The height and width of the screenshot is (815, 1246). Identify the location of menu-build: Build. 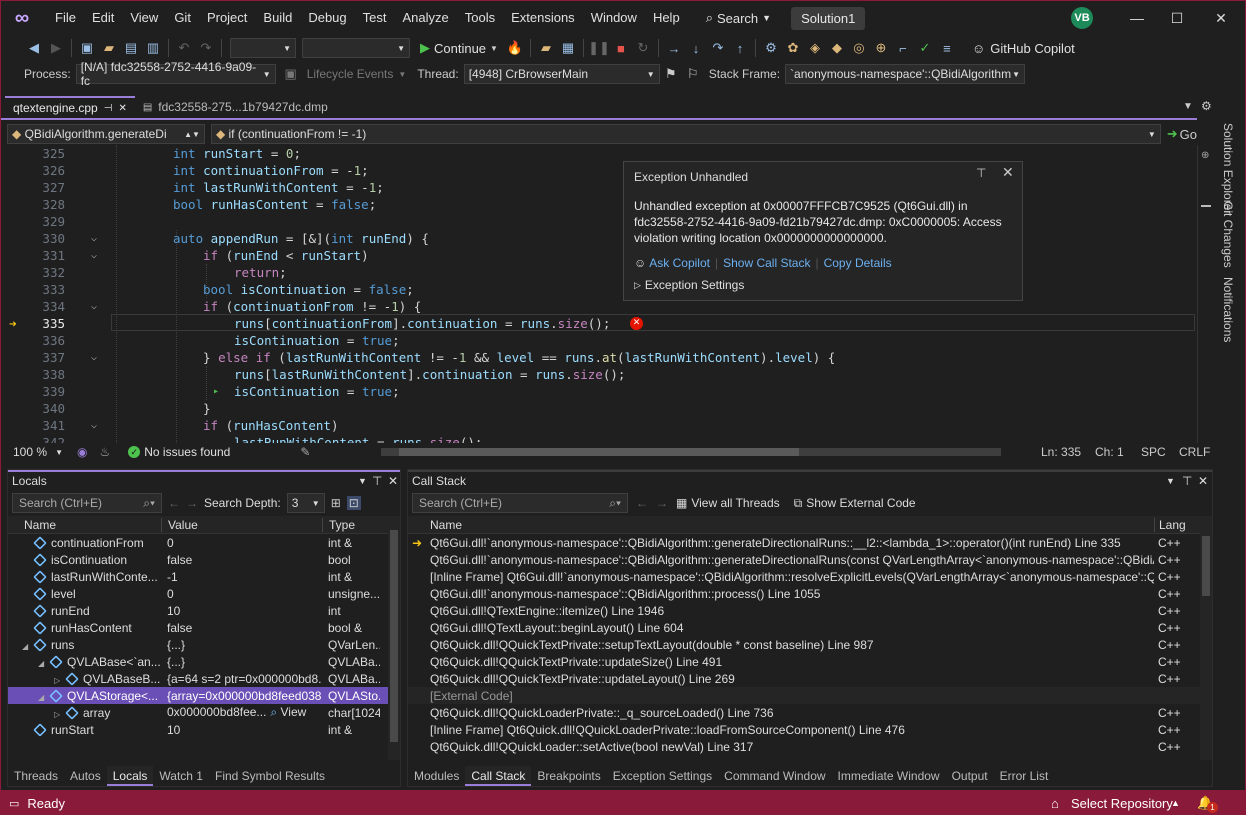
(277, 18).